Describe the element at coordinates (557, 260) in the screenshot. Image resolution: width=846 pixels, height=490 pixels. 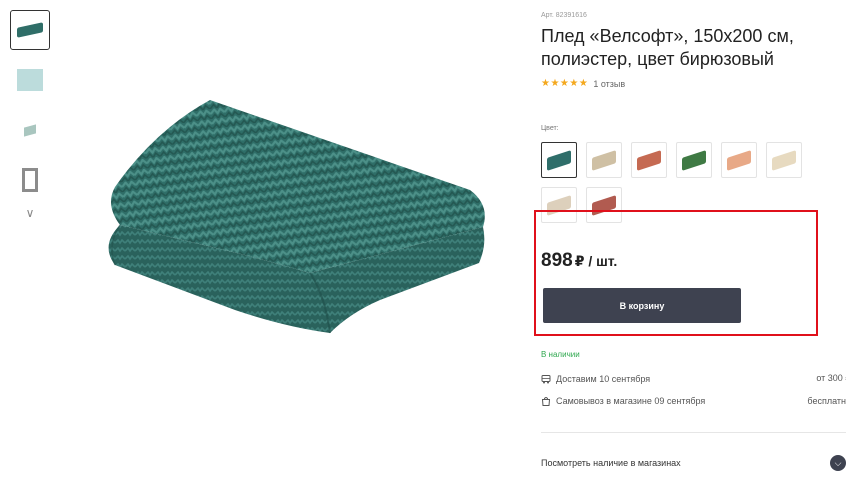
I see `price-amount: 898` at that location.